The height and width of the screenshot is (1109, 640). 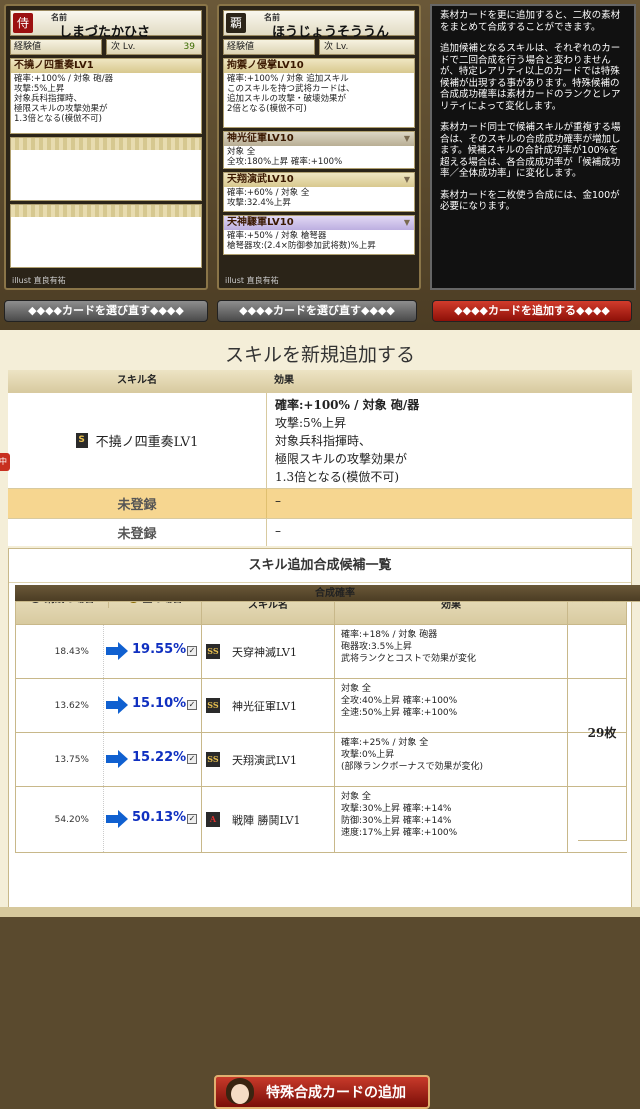 I want to click on skill-desc: 確率:+60% / 対象 全 攻撃:32.4%上昇, so click(x=319, y=198).